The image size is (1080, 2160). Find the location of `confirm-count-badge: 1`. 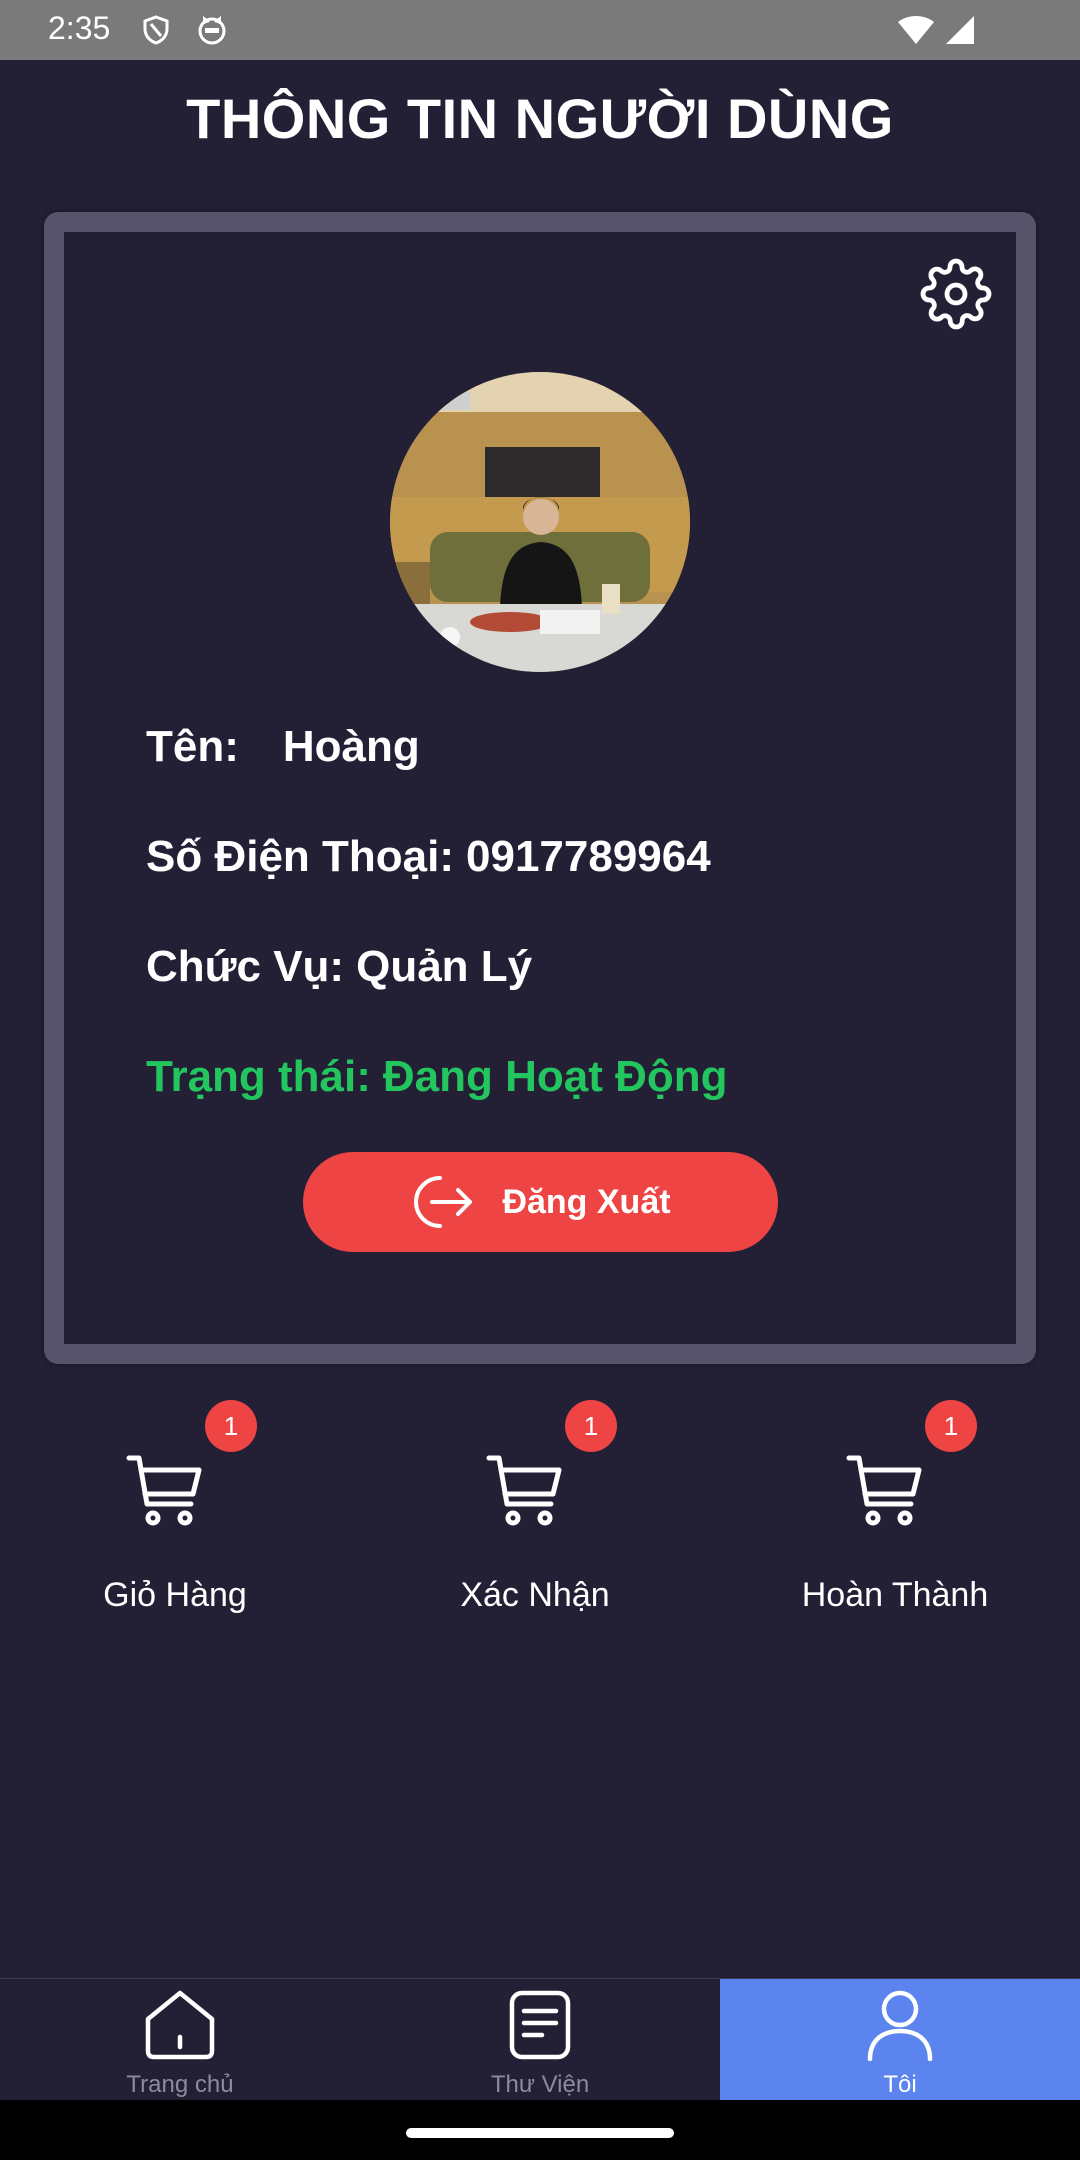

confirm-count-badge: 1 is located at coordinates (591, 1426).